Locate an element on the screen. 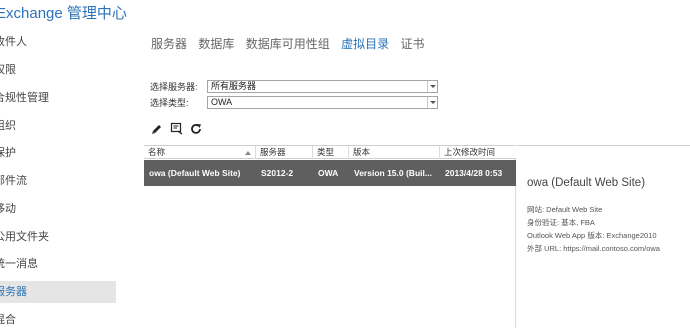 Image resolution: width=690 pixels, height=328 pixels. tab-virtual-directories: 虚拟目录 is located at coordinates (365, 43).